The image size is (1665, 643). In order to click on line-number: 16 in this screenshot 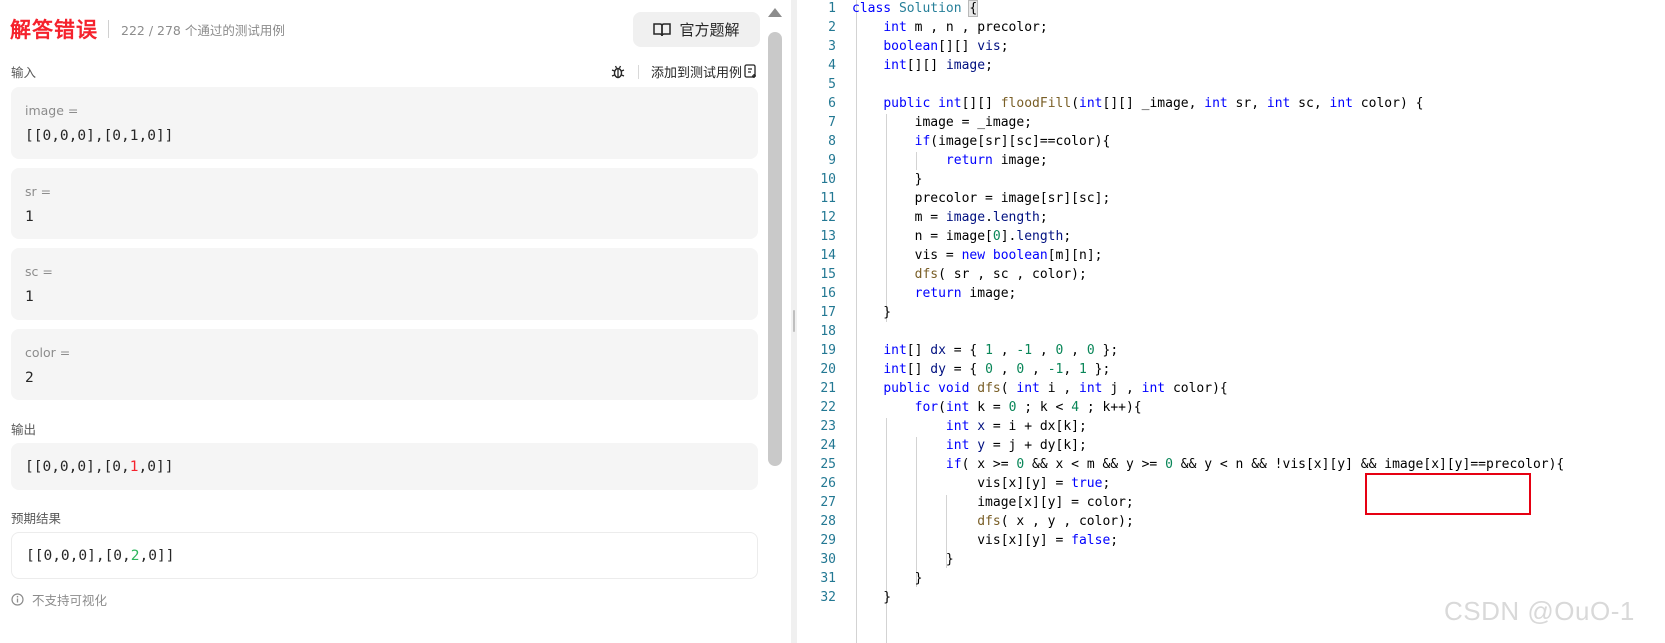, I will do `click(828, 293)`.